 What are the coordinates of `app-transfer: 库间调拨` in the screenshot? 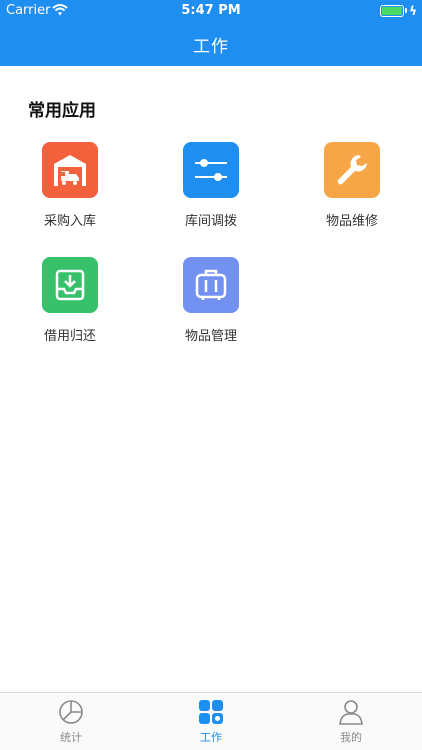 It's located at (211, 185).